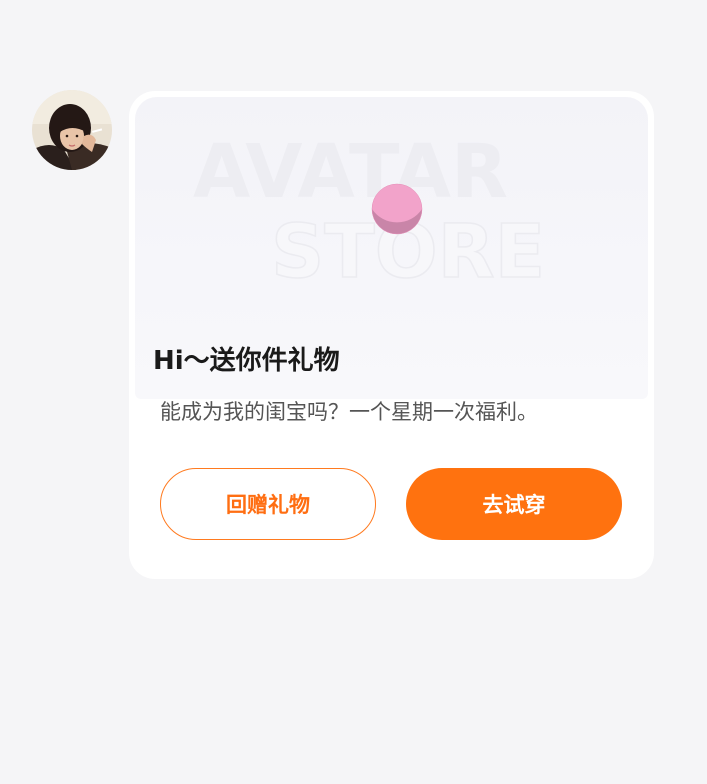 This screenshot has height=784, width=707. I want to click on sender-avatar, so click(72, 130).